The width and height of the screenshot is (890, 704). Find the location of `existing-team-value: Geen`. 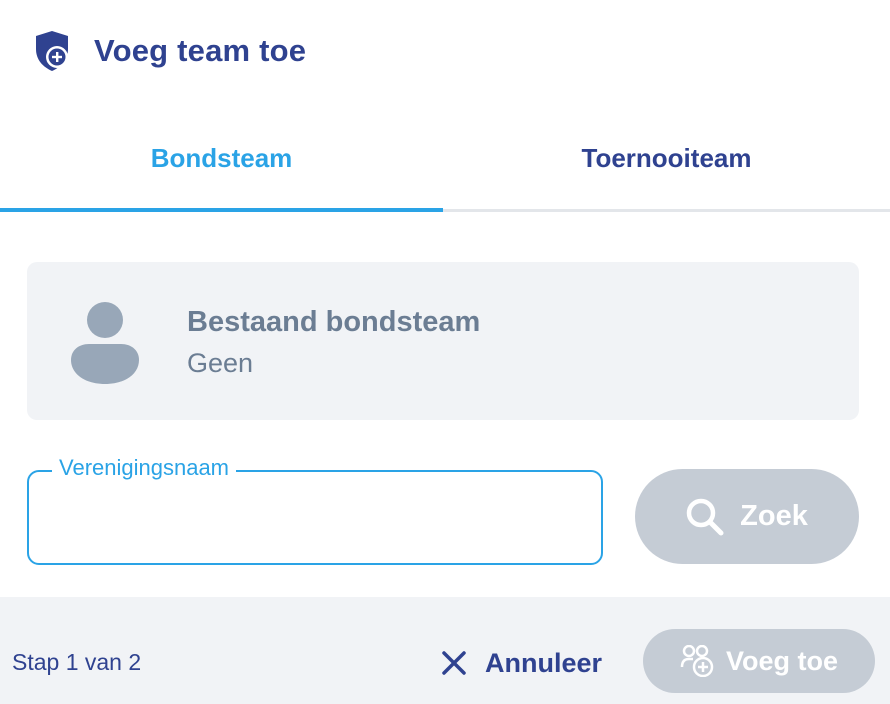

existing-team-value: Geen is located at coordinates (220, 363).